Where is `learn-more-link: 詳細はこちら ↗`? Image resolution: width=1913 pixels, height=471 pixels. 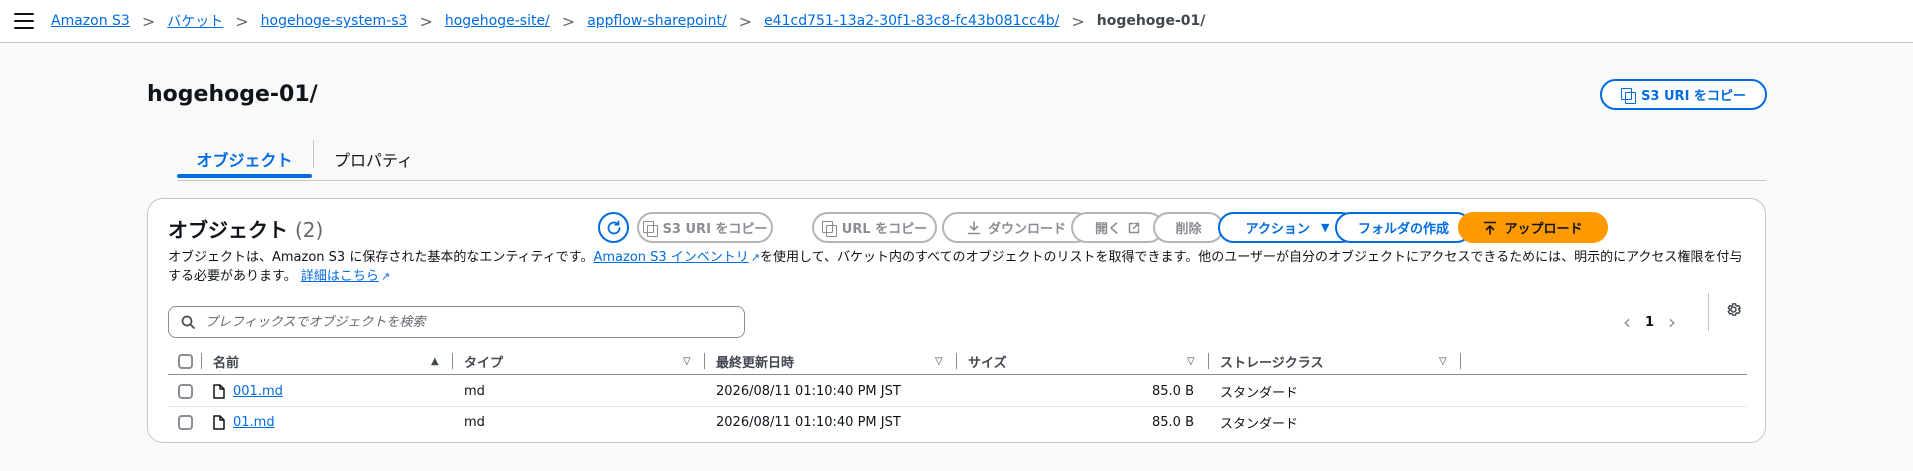
learn-more-link: 詳細はこちら ↗ is located at coordinates (345, 276).